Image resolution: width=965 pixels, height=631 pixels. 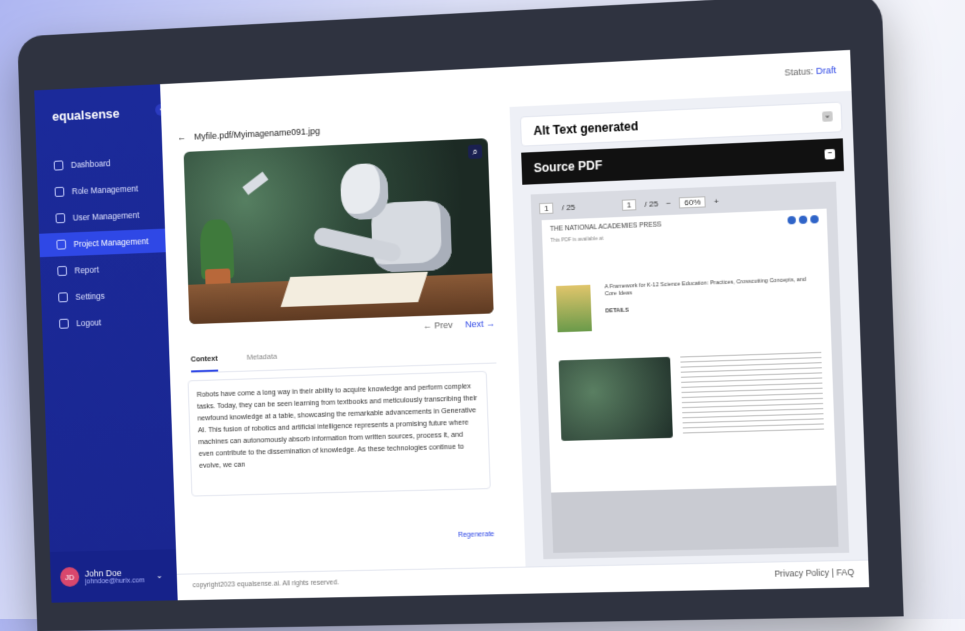 I want to click on gear-icon, so click(x=63, y=297).